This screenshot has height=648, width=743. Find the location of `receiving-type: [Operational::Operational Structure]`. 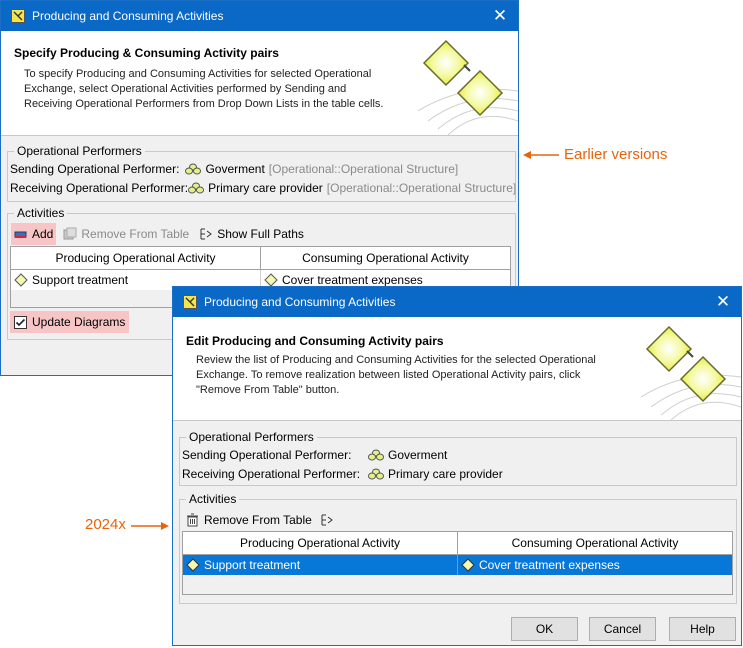

receiving-type: [Operational::Operational Structure] is located at coordinates (421, 188).